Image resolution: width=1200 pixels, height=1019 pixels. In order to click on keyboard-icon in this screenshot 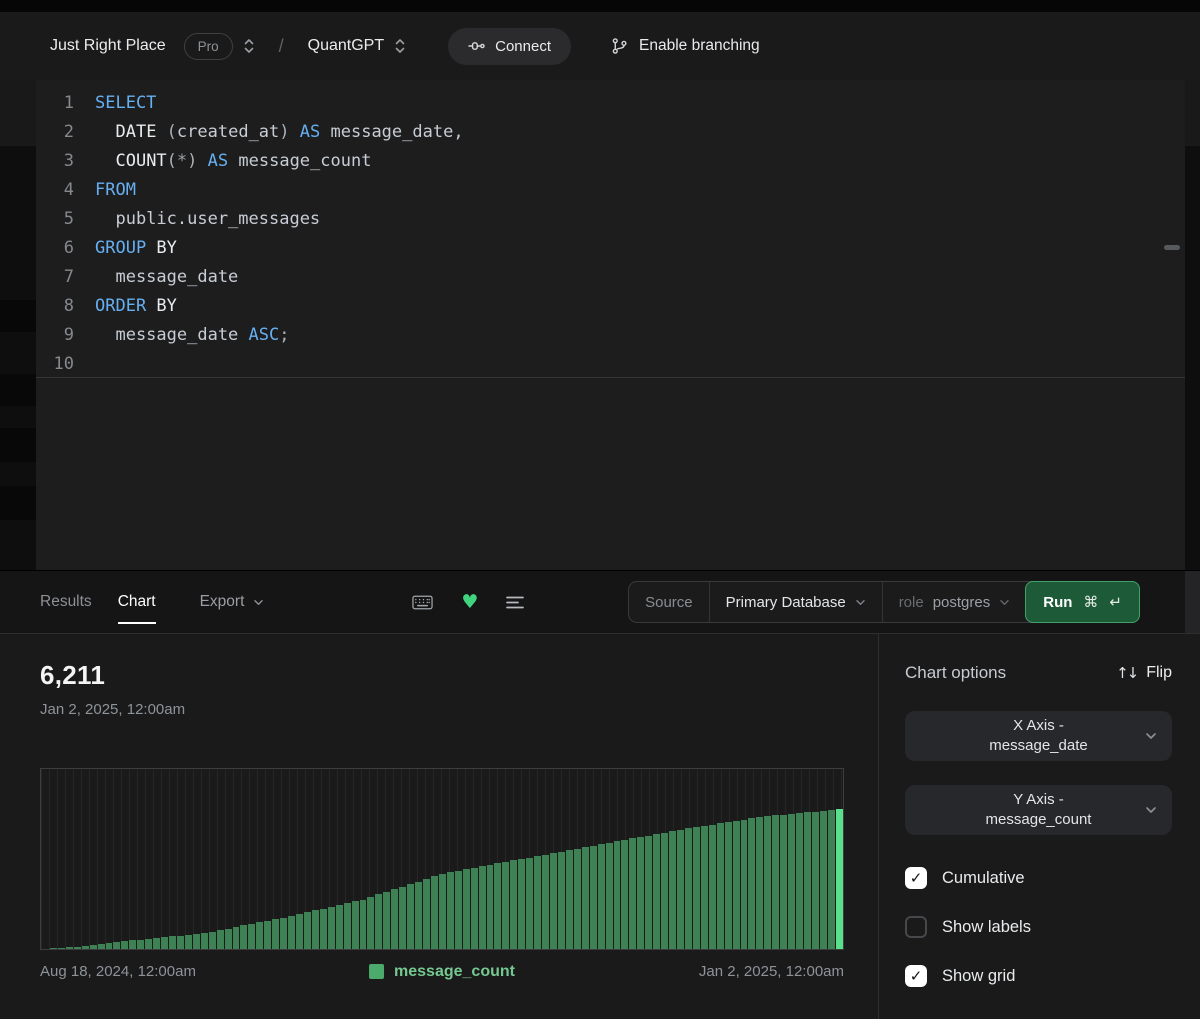, I will do `click(423, 602)`.